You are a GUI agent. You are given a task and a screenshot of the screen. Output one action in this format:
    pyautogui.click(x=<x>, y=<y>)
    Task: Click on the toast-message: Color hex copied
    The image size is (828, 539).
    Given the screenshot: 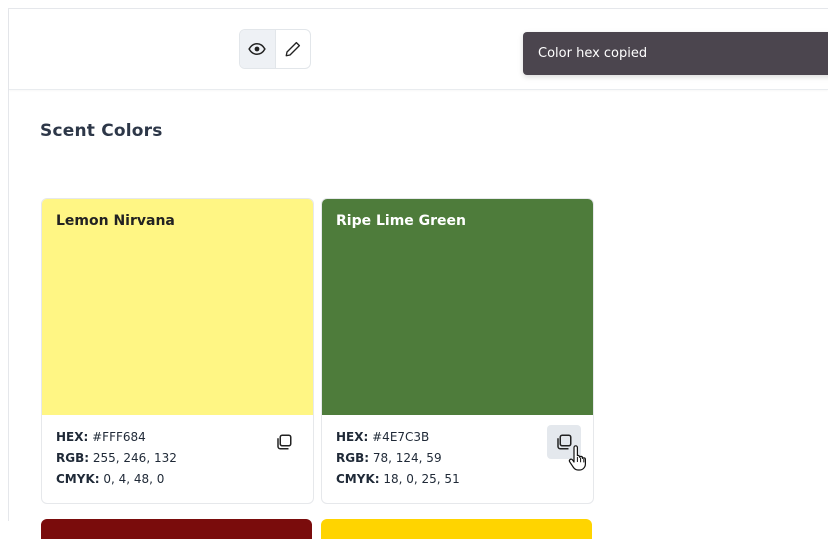 What is the action you would take?
    pyautogui.click(x=593, y=53)
    